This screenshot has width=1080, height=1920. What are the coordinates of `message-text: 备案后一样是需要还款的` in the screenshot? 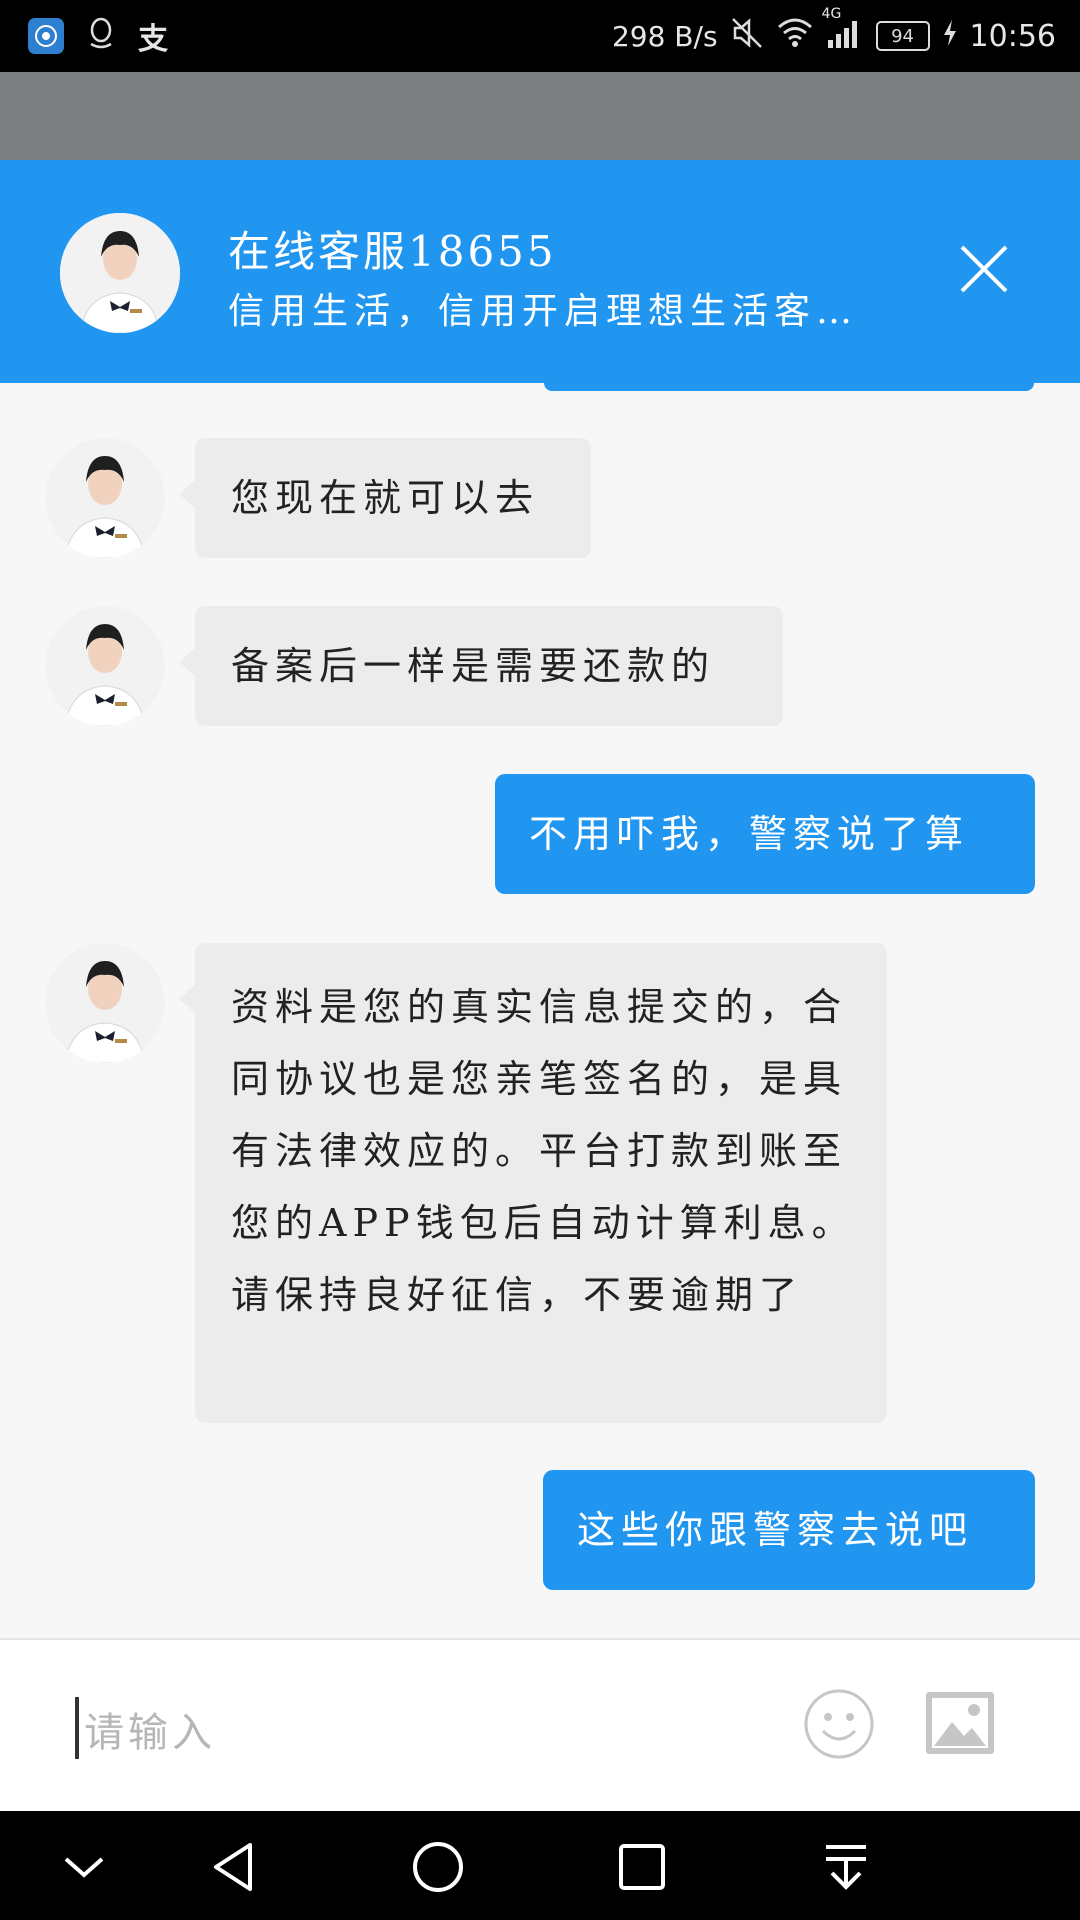 It's located at (473, 666).